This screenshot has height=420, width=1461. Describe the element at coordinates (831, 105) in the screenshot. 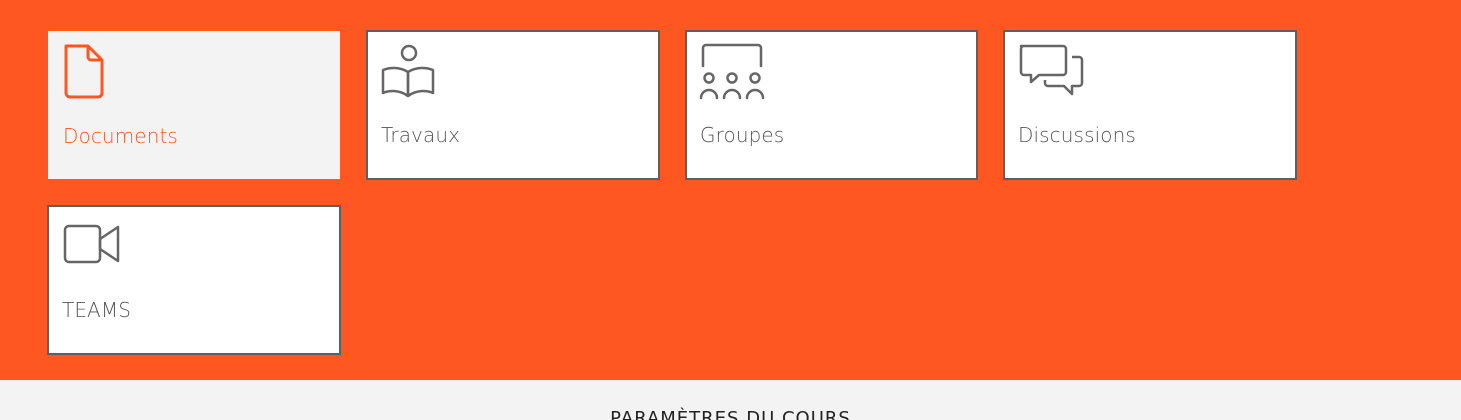

I see `tool-tile-groupes: Groupes` at that location.